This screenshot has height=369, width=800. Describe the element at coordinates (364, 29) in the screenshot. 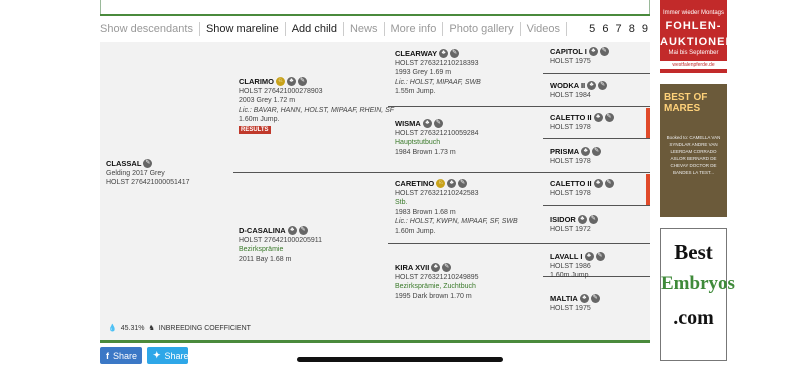

I see `tab-news: News` at that location.